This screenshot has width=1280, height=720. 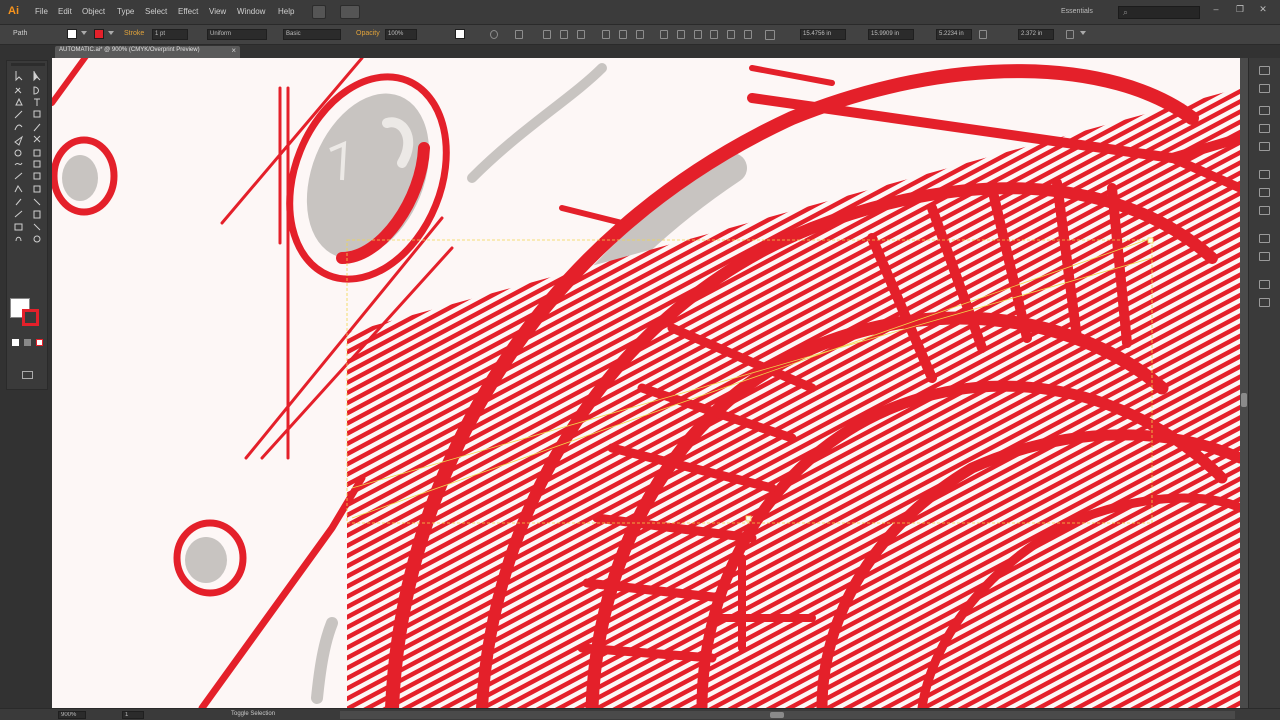 What do you see at coordinates (65, 11) in the screenshot?
I see `menu-edit: Edit` at bounding box center [65, 11].